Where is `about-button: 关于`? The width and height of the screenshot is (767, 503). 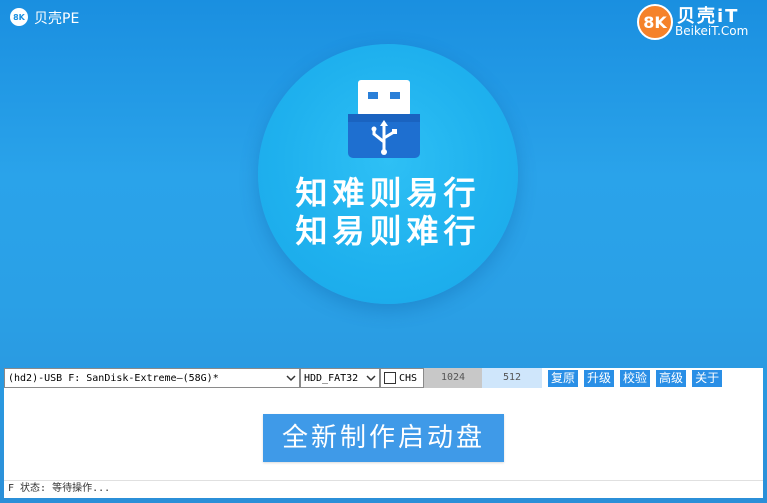
about-button: 关于 is located at coordinates (707, 378).